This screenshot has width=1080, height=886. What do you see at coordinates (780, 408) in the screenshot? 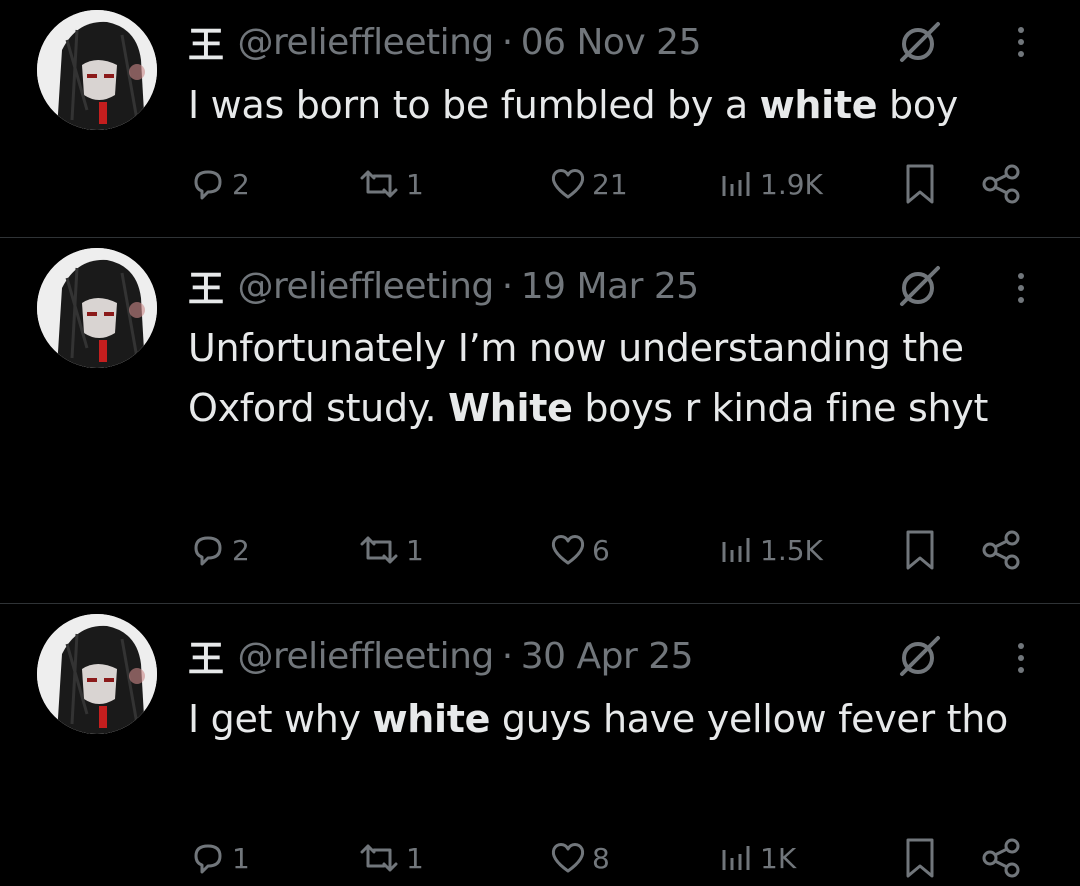
I see `text-span: boys r kinda fine shyt` at bounding box center [780, 408].